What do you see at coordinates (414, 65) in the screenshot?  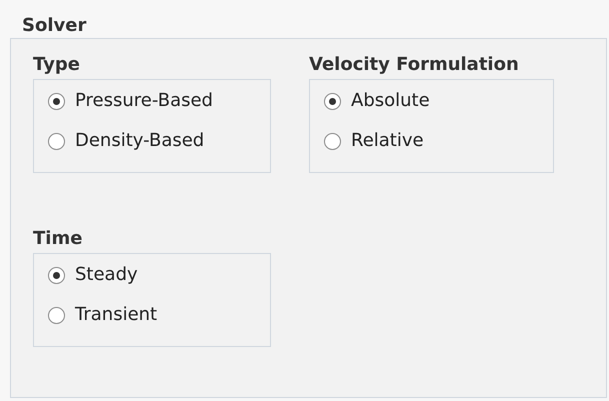 I see `group-title: Velocity Formulation` at bounding box center [414, 65].